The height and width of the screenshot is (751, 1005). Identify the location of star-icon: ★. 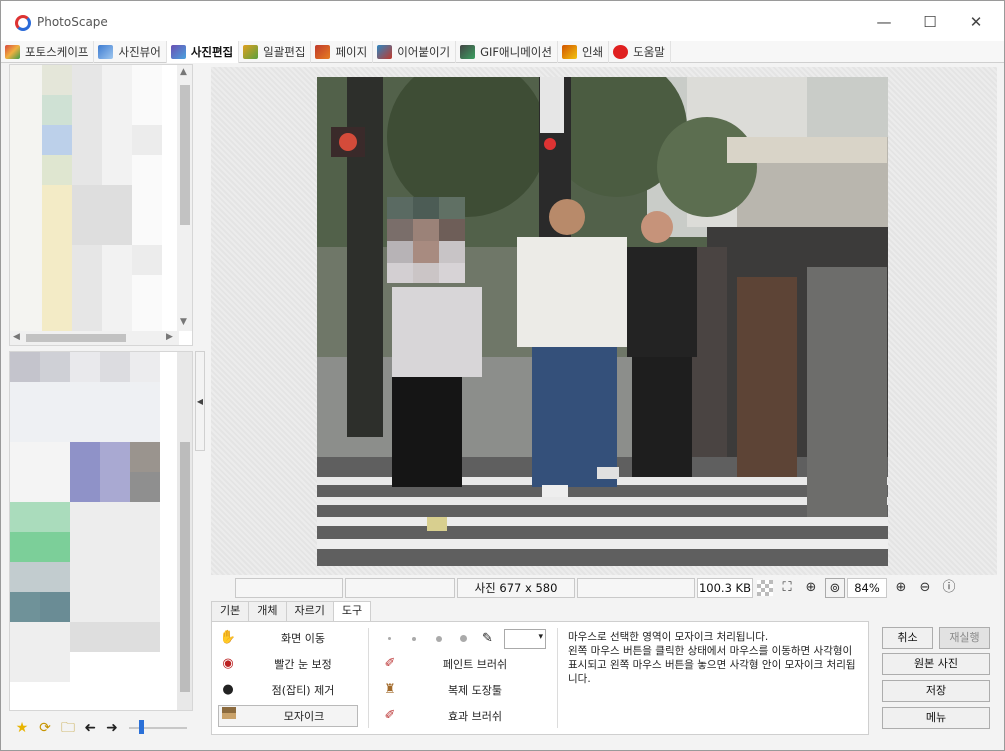
(22, 728).